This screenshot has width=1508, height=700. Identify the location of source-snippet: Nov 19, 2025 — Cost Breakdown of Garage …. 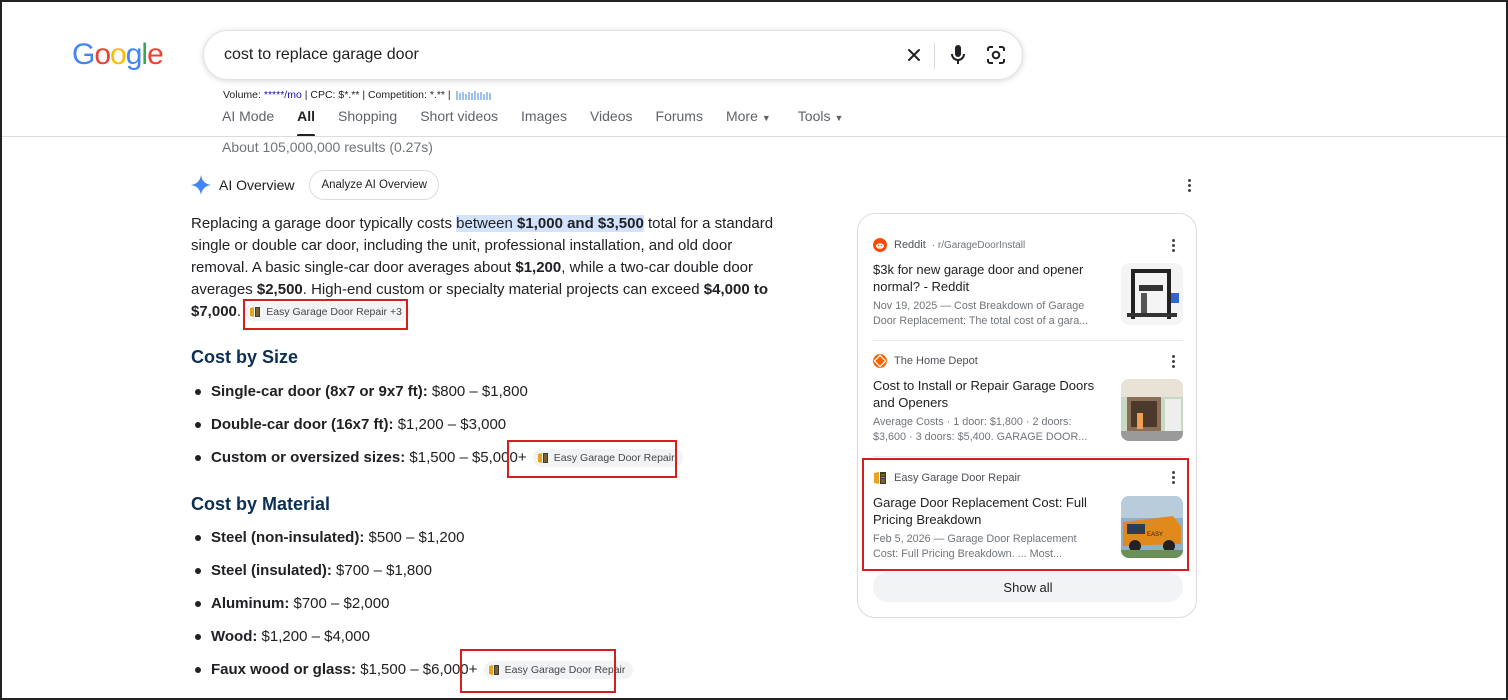
(981, 313).